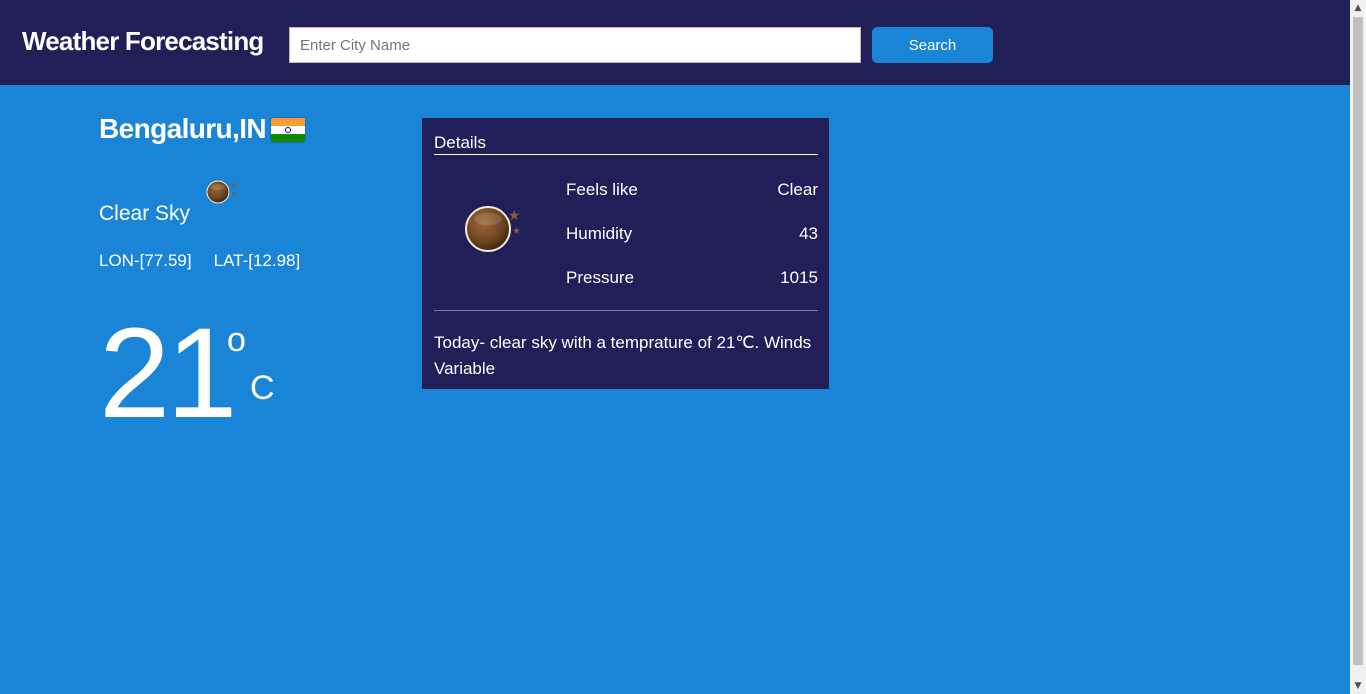  What do you see at coordinates (626, 144) in the screenshot?
I see `details-title: Details` at bounding box center [626, 144].